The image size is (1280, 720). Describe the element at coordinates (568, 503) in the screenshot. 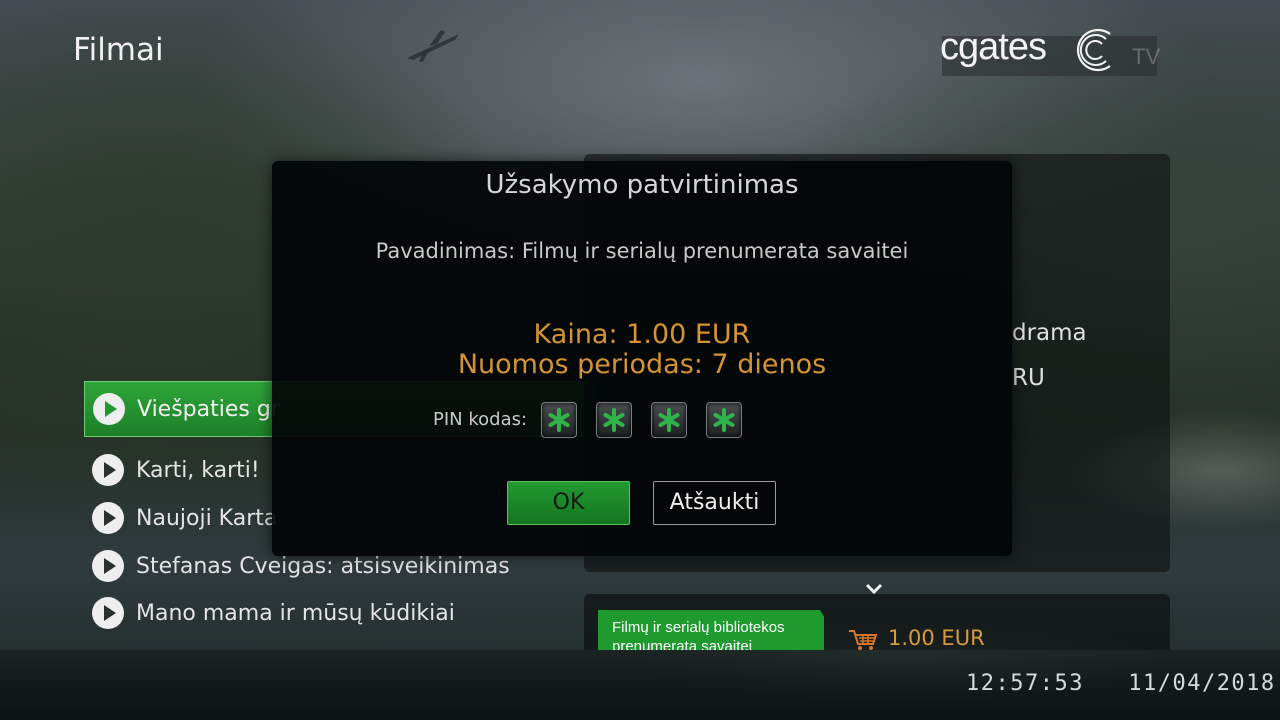

I see `ok-button: OK` at that location.